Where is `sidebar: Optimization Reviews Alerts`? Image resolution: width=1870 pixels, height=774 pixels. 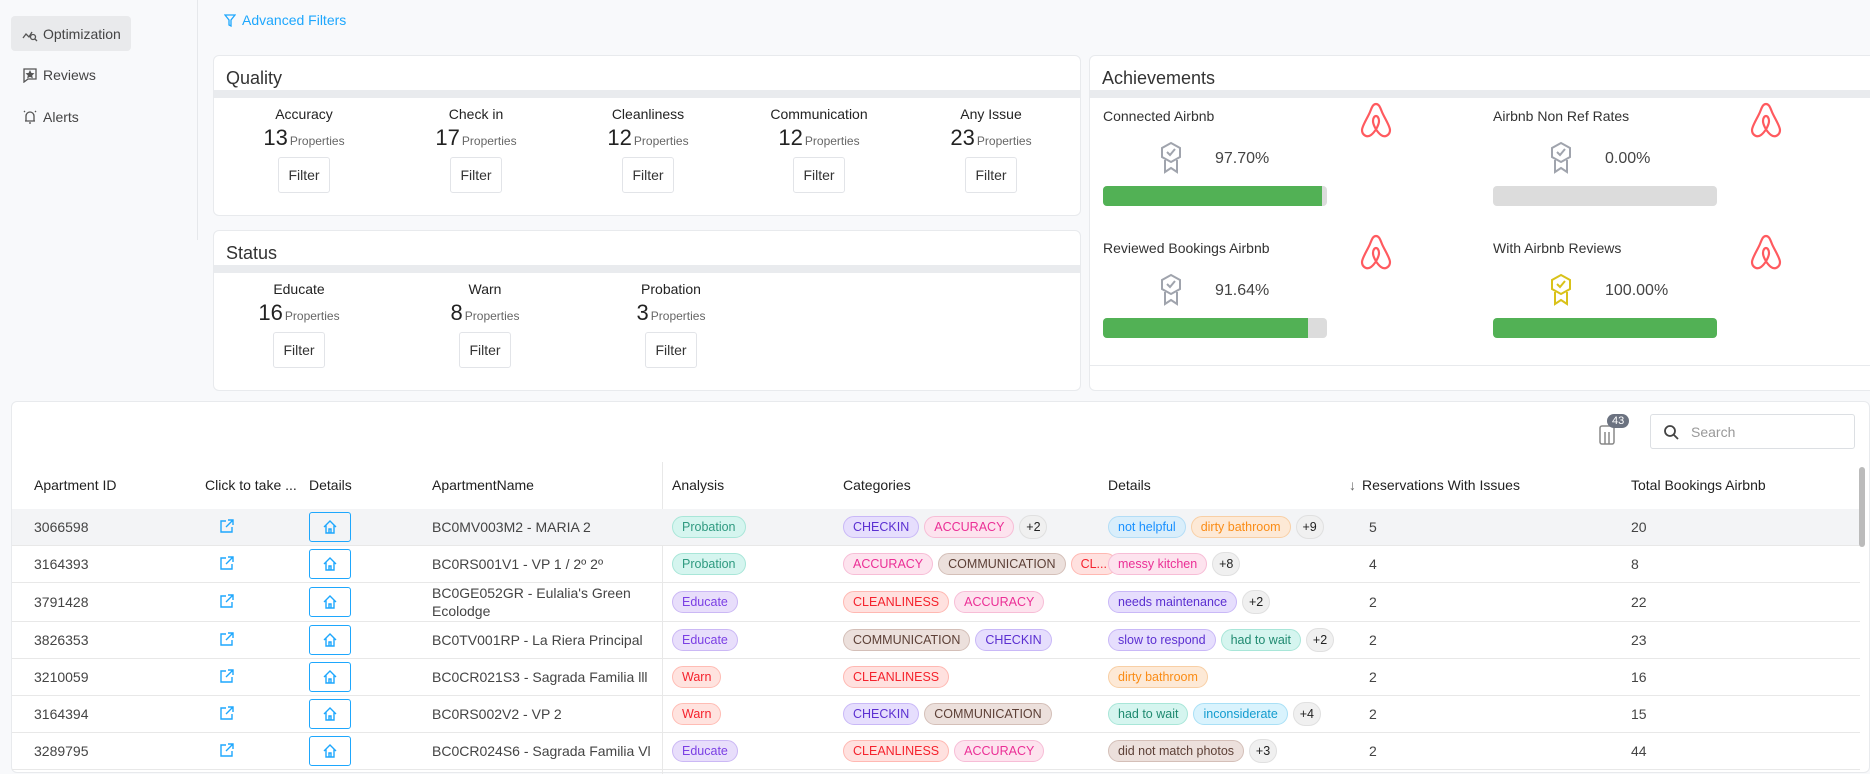
sidebar: Optimization Reviews Alerts is located at coordinates (99, 120).